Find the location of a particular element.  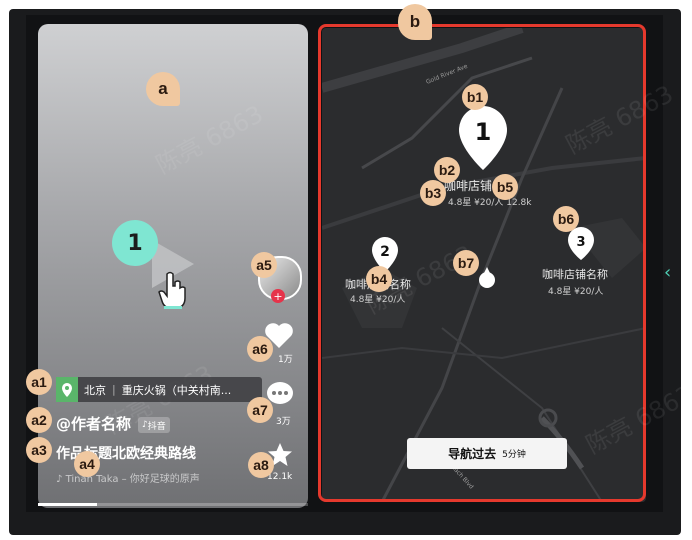

annotation-a3: a3 is located at coordinates (39, 450).